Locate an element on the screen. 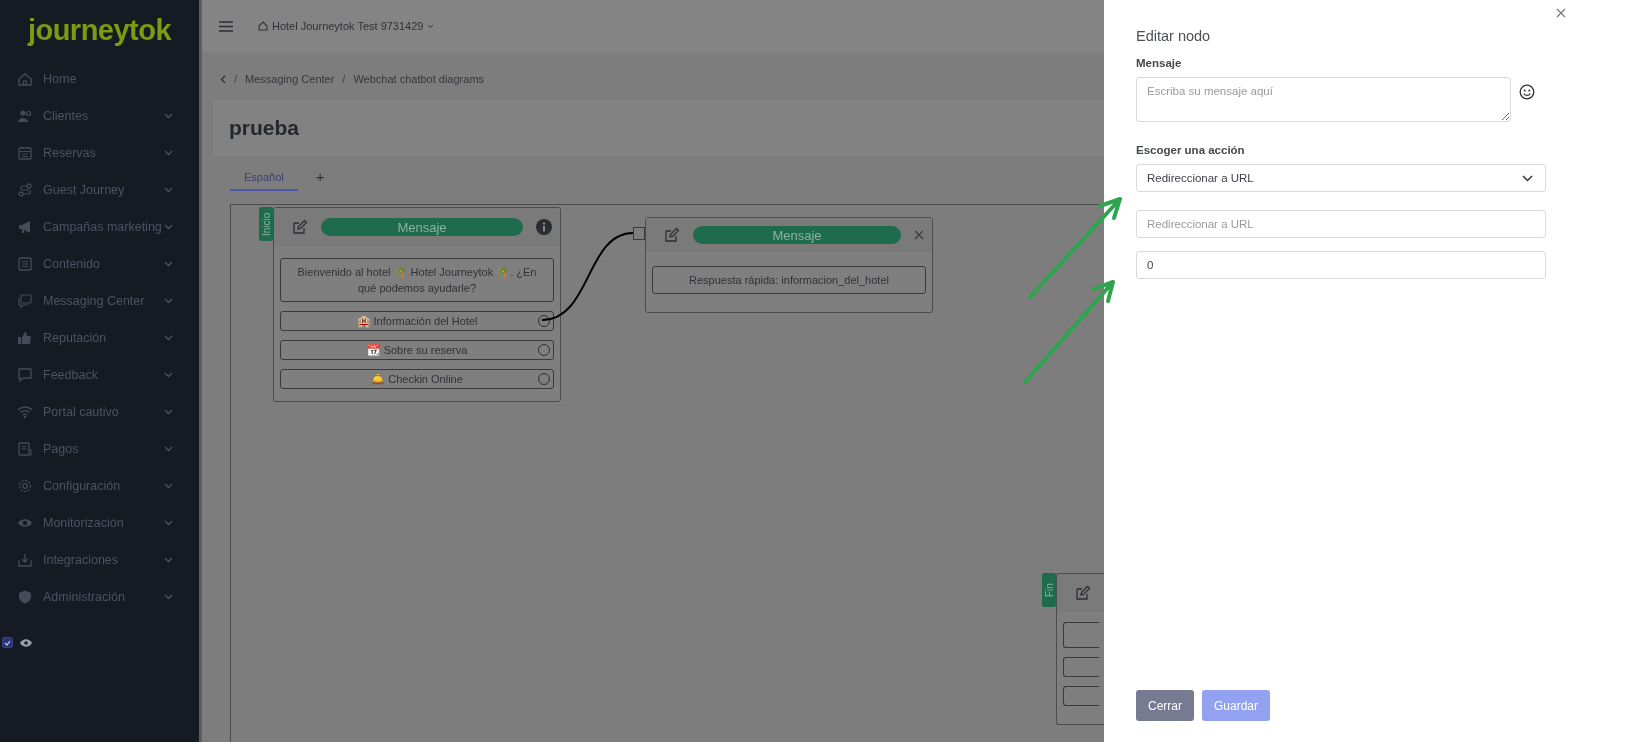 The height and width of the screenshot is (755, 1652). back-icon is located at coordinates (223, 79).